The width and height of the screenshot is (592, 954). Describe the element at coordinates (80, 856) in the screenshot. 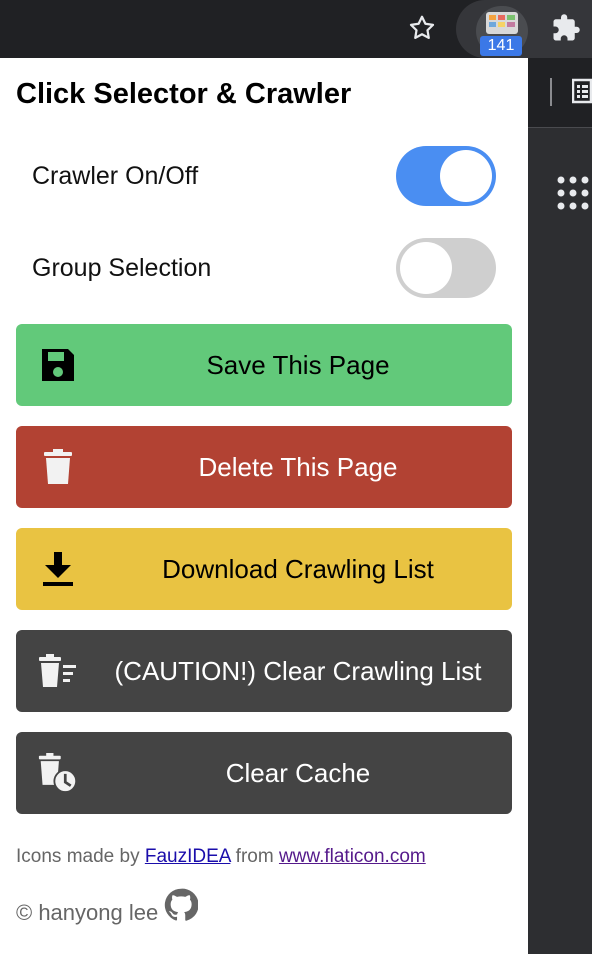

I see `credits-prefix: Icons made by` at that location.